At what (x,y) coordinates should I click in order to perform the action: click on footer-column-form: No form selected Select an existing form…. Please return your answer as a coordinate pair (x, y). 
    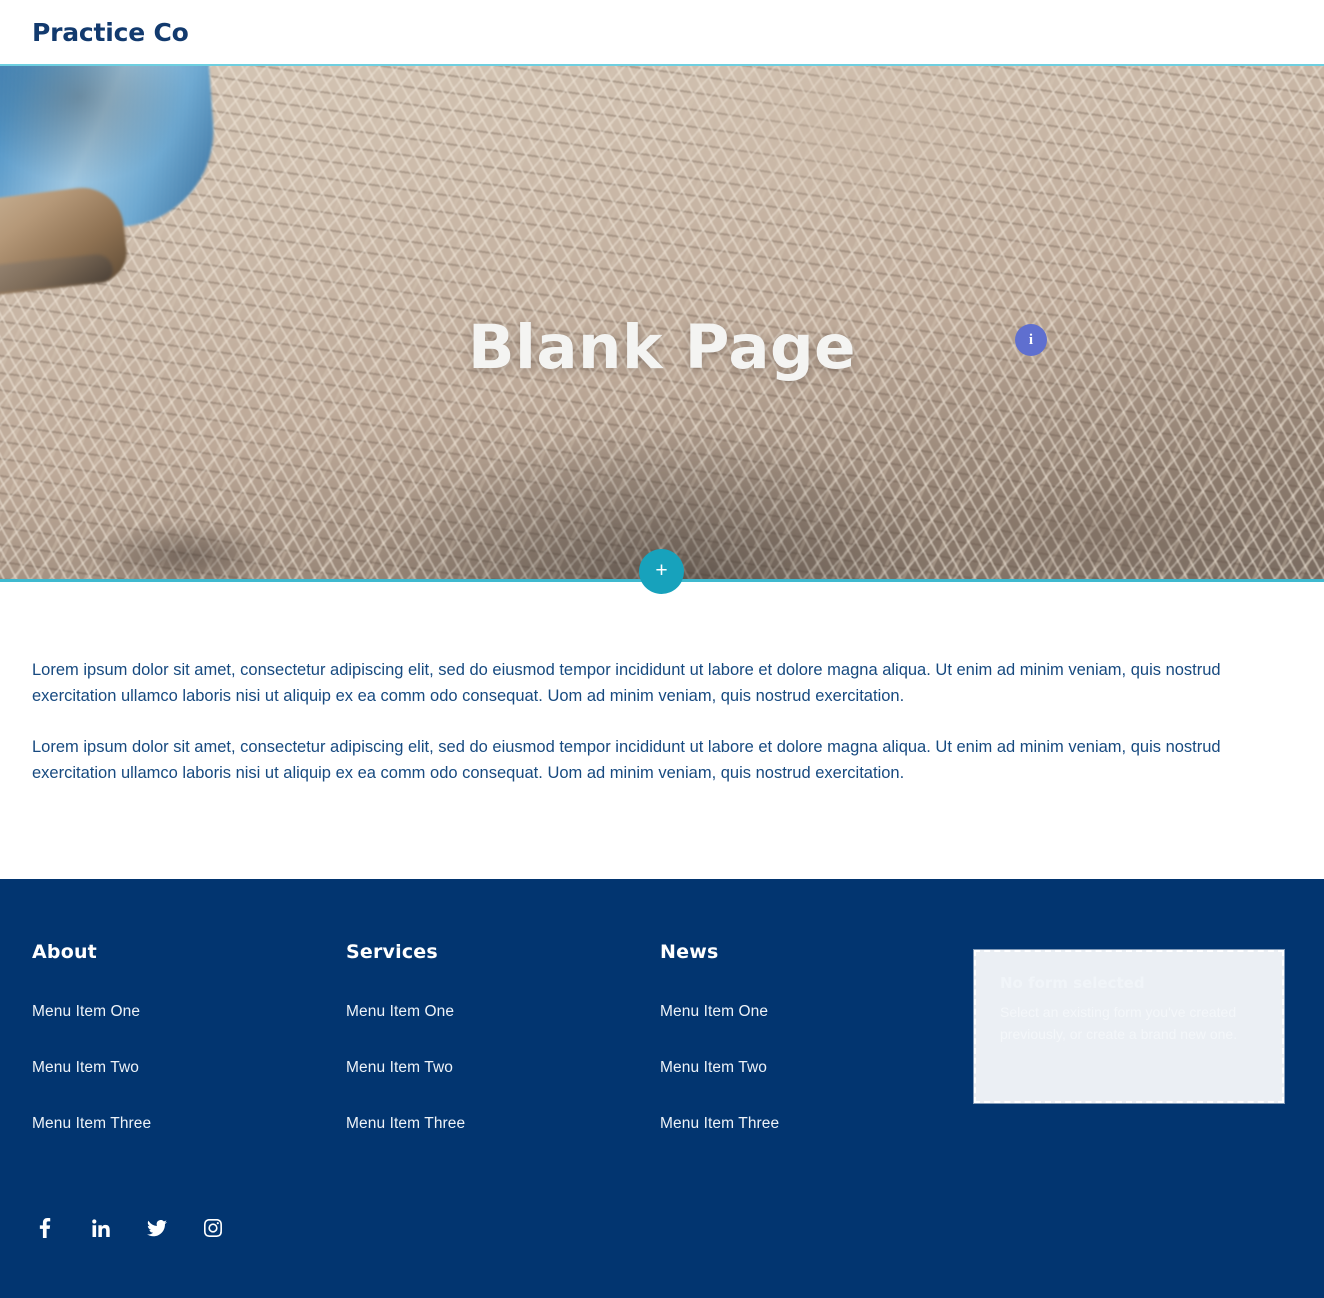
    Looking at the image, I should click on (1132, 1037).